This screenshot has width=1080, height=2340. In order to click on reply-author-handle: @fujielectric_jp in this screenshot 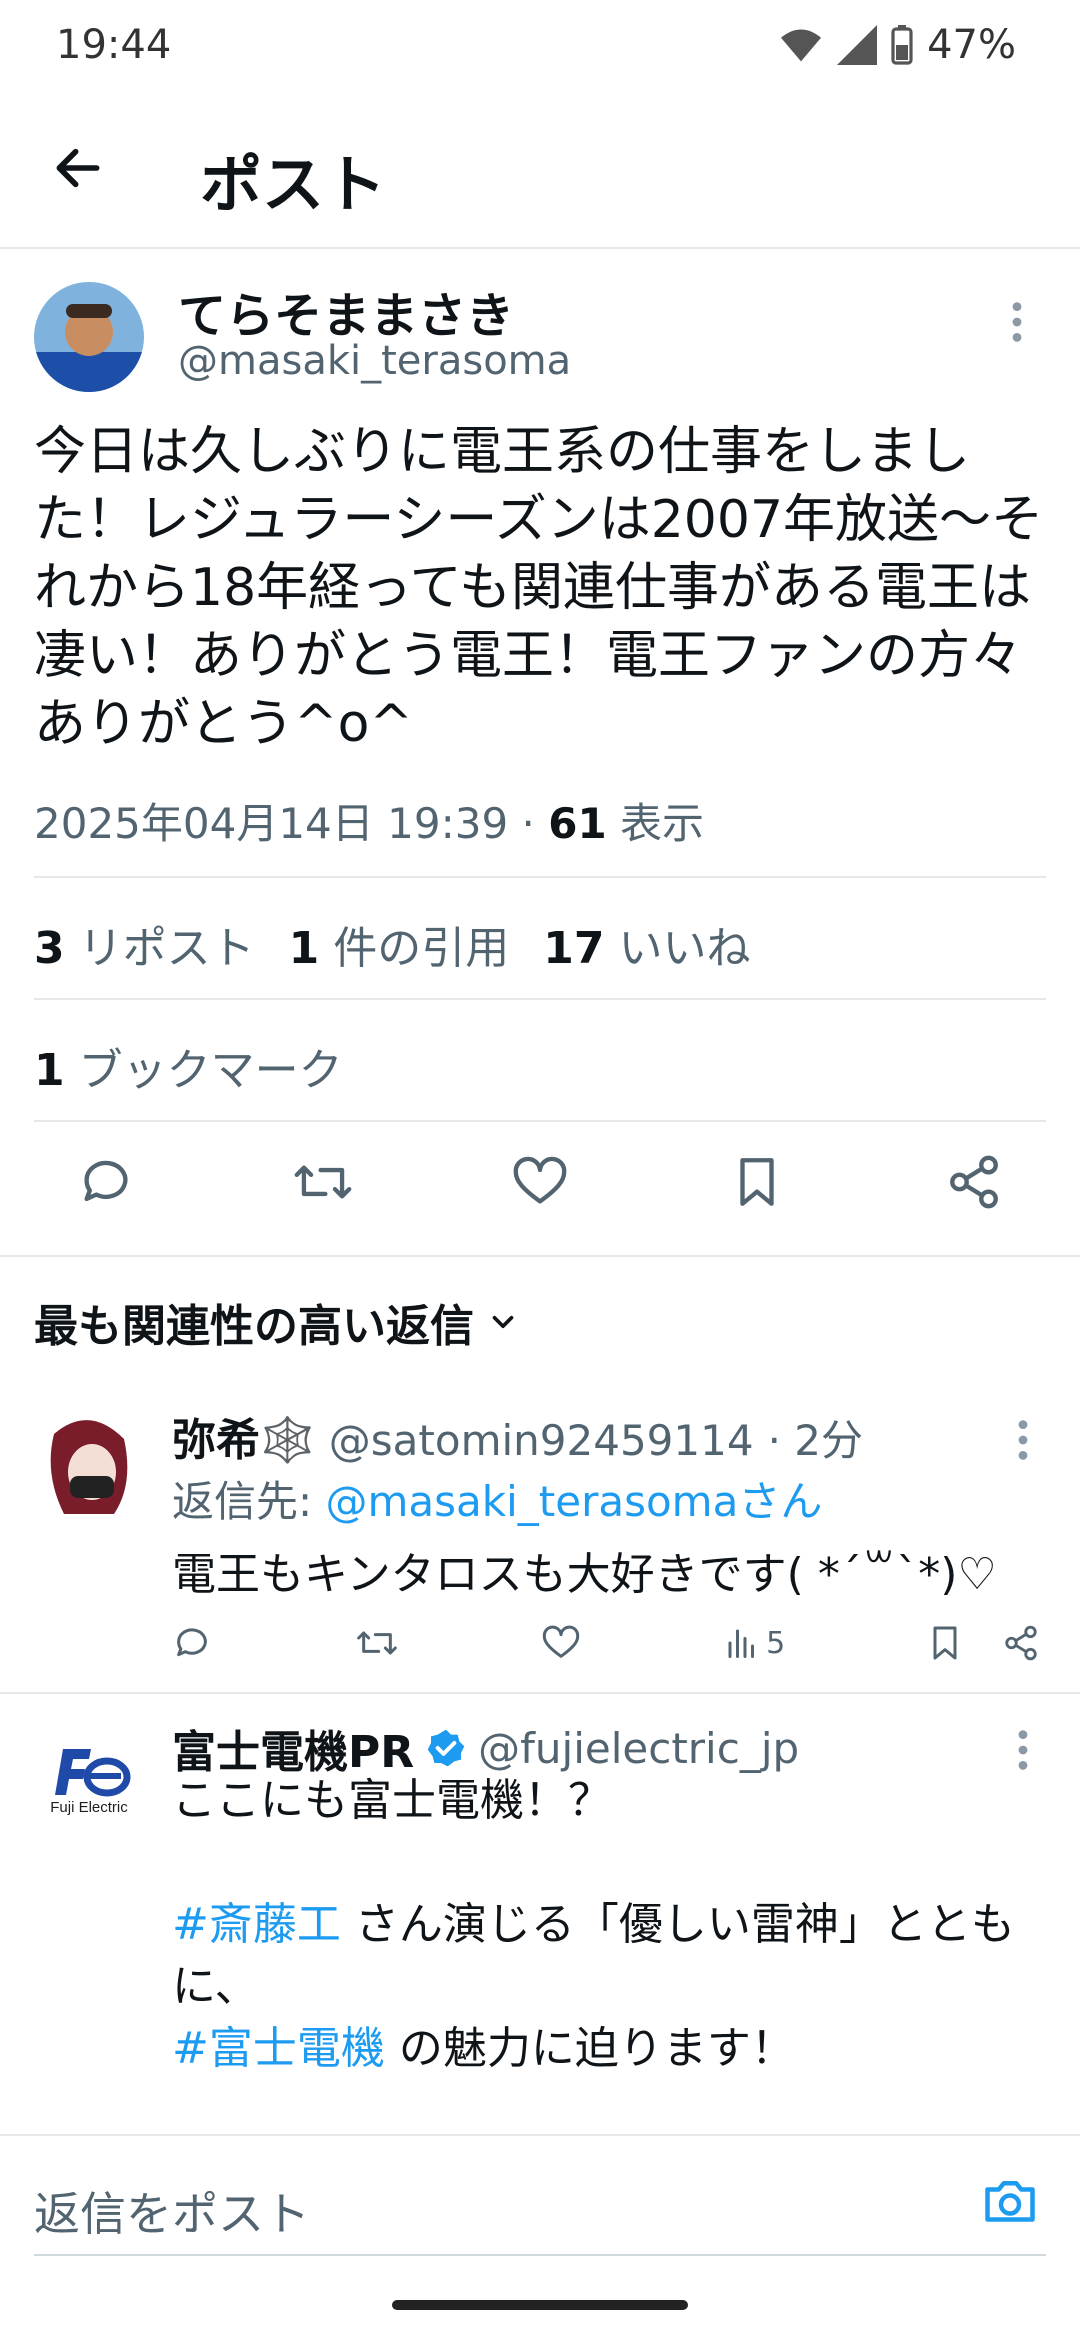, I will do `click(638, 1748)`.